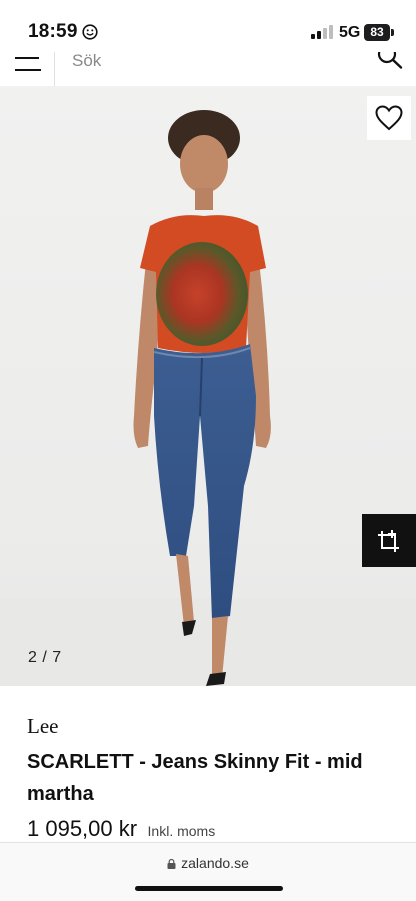 Image resolution: width=416 pixels, height=901 pixels. What do you see at coordinates (209, 888) in the screenshot?
I see `home-indicator` at bounding box center [209, 888].